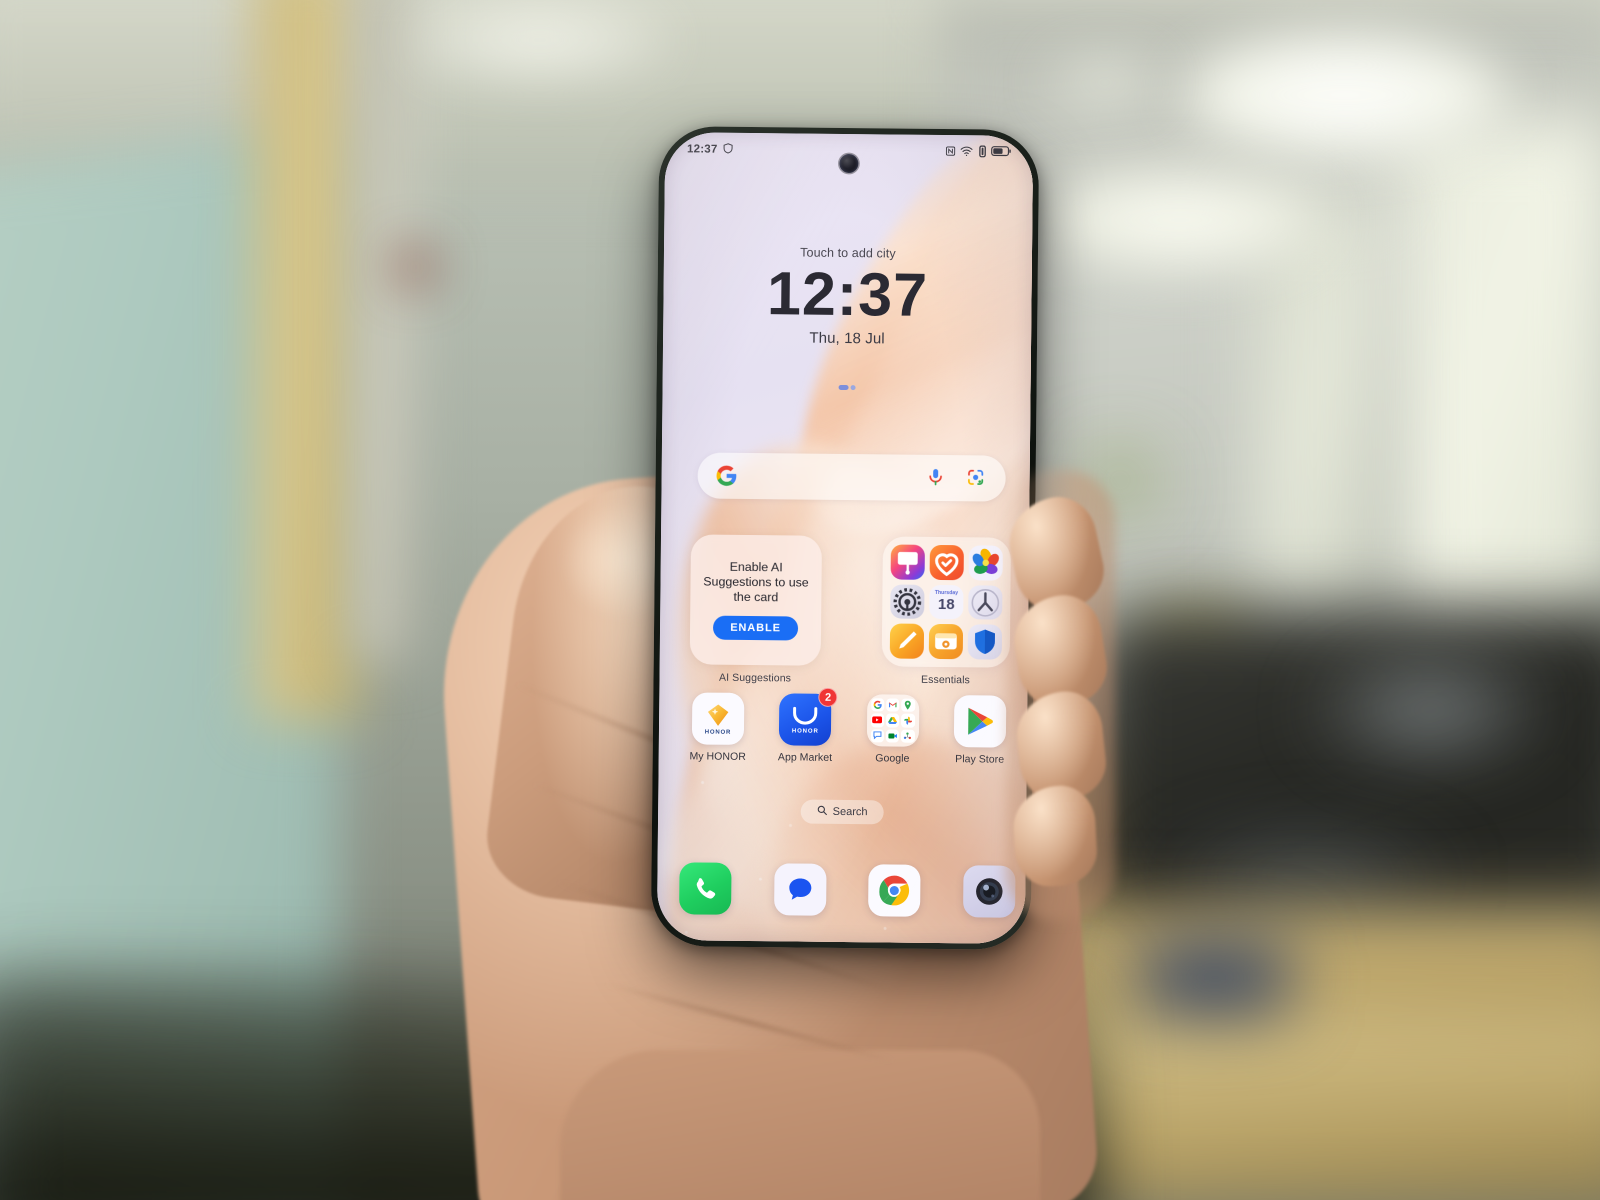  Describe the element at coordinates (805, 757) in the screenshot. I see `app-label: App Market` at that location.